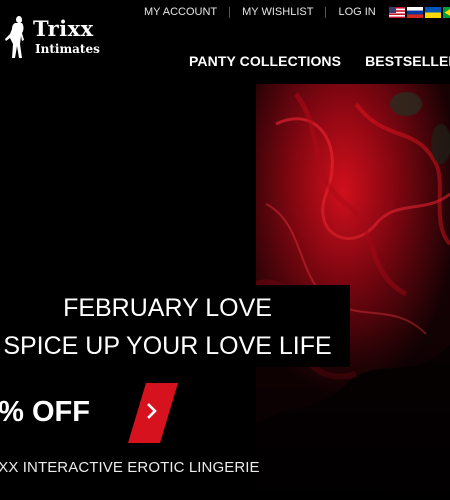 The image size is (450, 500). I want to click on nav-bestsellers: BESTSELLERS, so click(407, 61).